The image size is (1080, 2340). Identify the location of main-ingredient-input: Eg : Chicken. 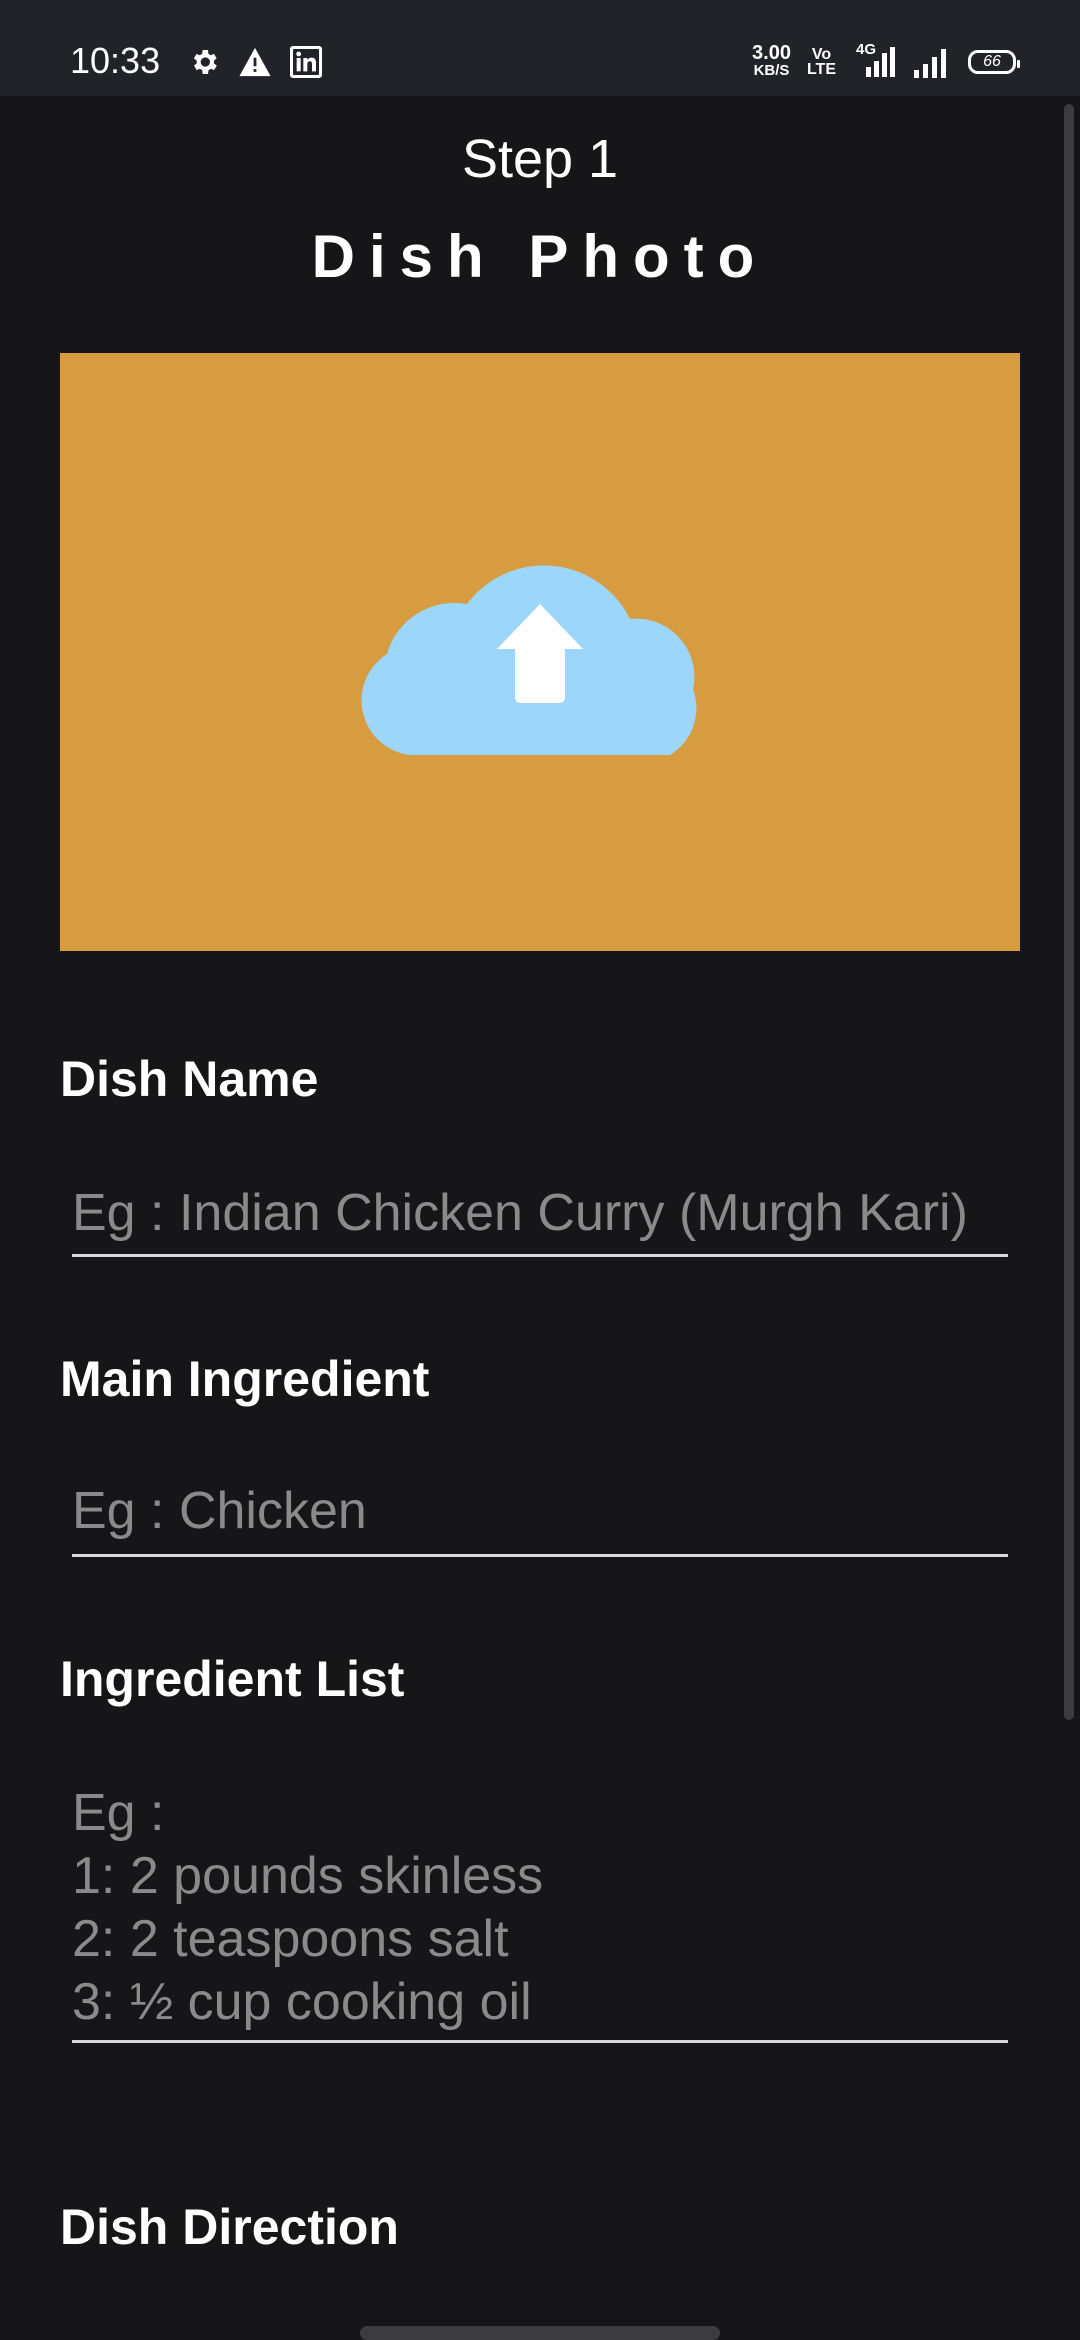
(540, 1518).